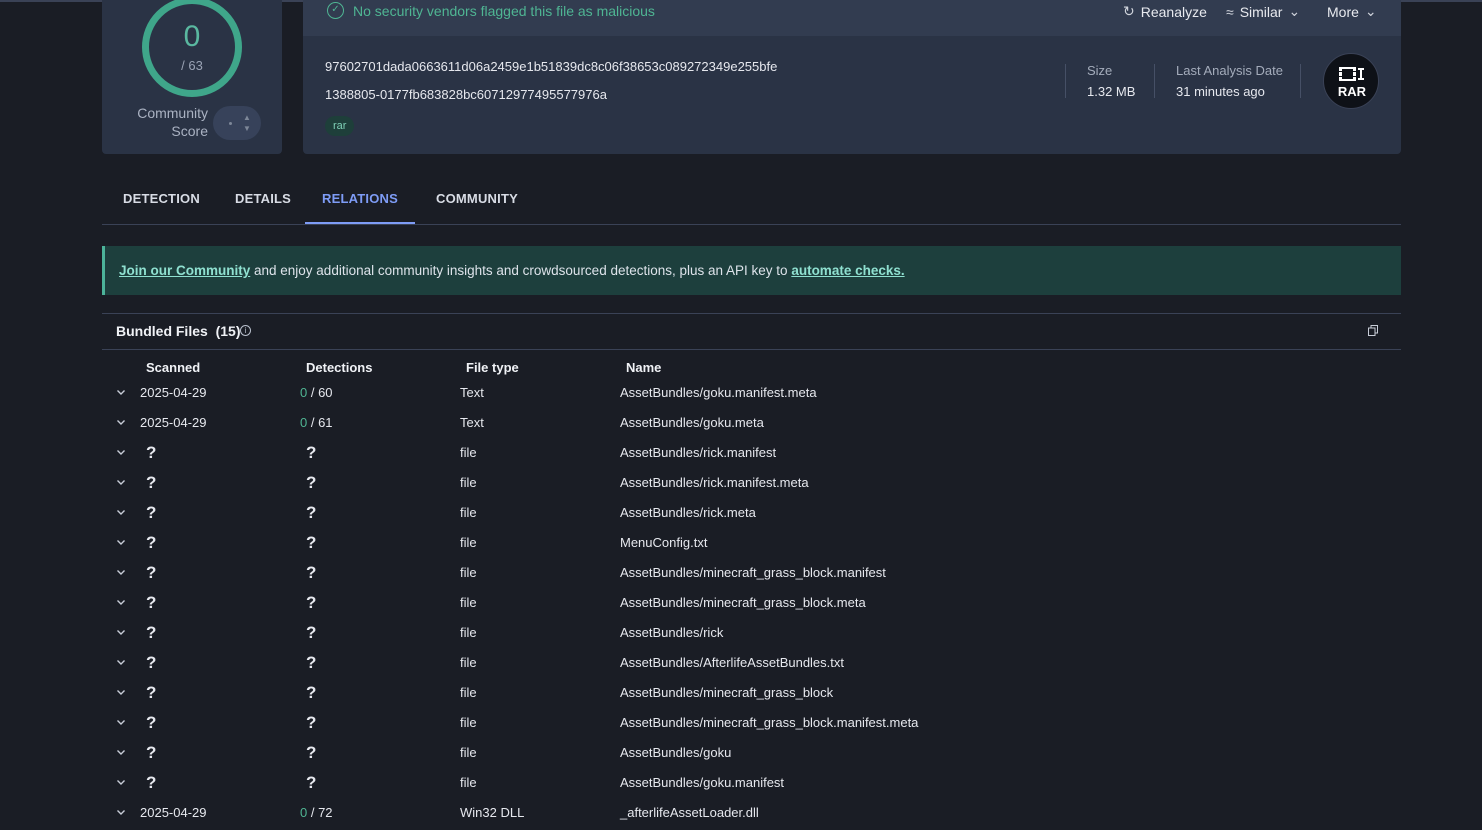 This screenshot has width=1482, height=830. What do you see at coordinates (360, 204) in the screenshot?
I see `tab-relations: RELATIONS` at bounding box center [360, 204].